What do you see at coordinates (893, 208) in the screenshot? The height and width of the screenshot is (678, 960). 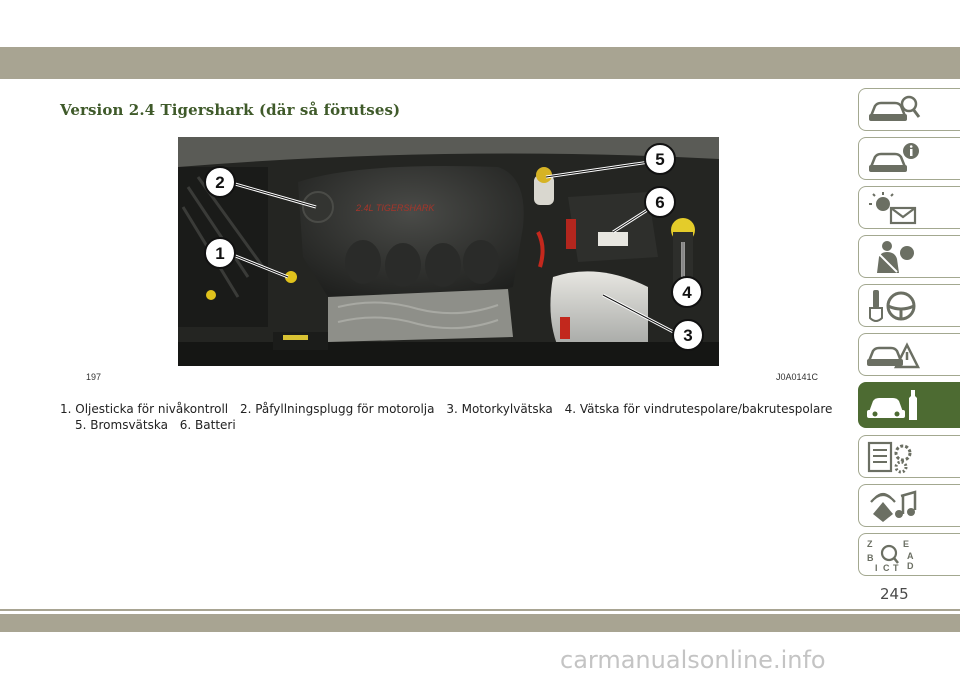 I see `warning-light-envelope-icon` at bounding box center [893, 208].